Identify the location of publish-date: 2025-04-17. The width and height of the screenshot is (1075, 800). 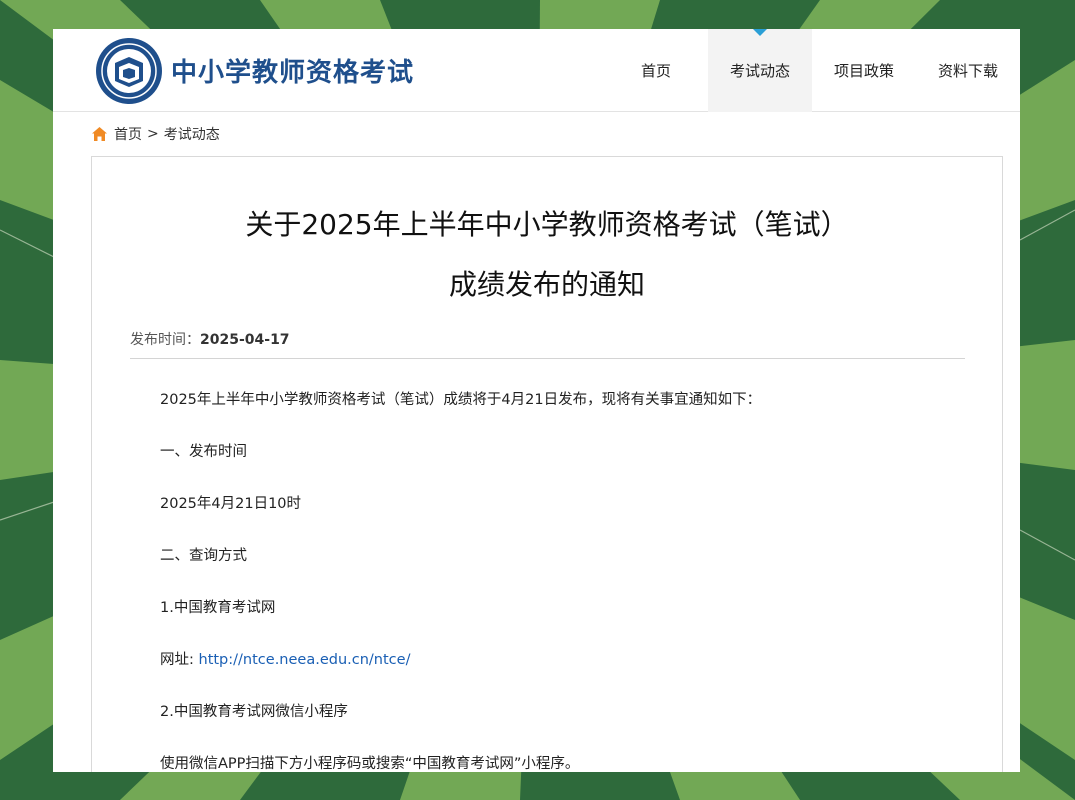
(245, 340).